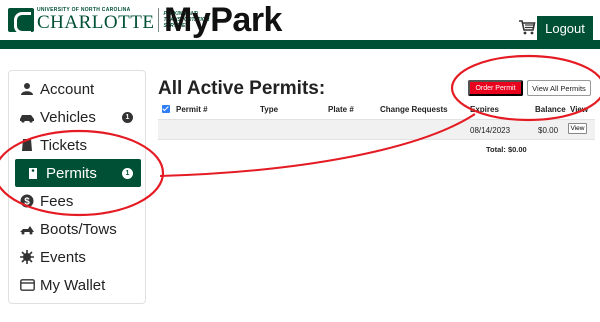  I want to click on events-icon, so click(27, 257).